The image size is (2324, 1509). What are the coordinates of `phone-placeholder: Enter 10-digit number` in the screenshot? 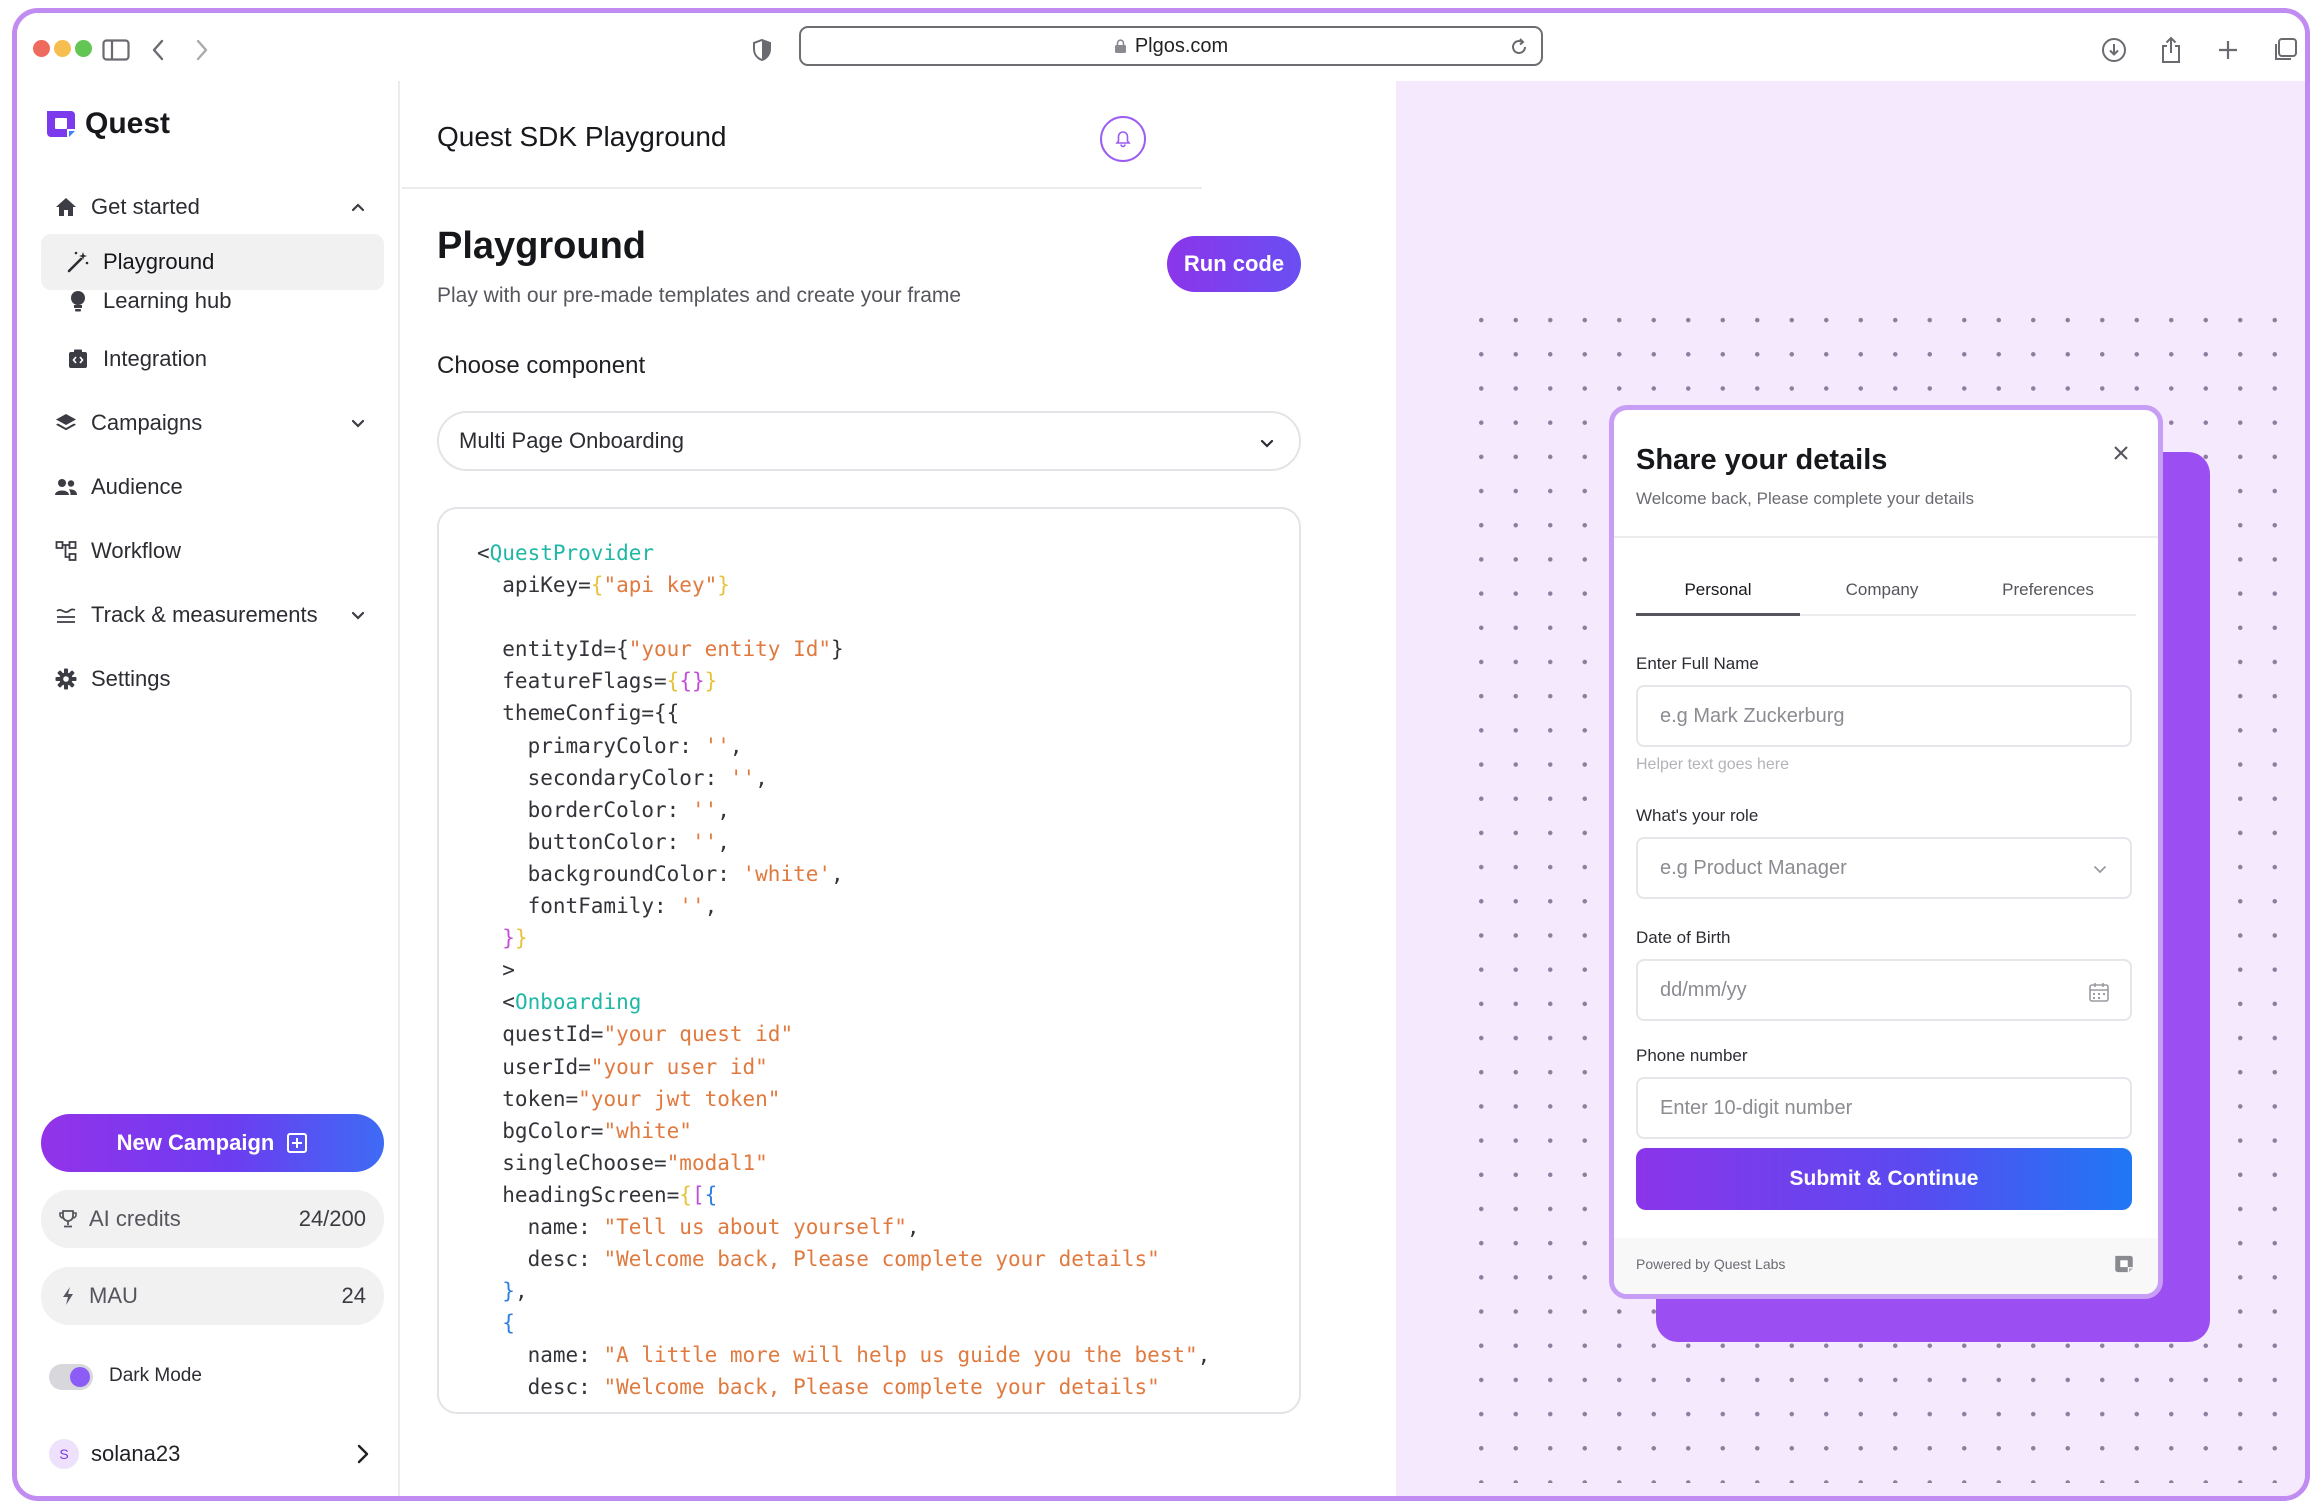 It's located at (1756, 1107).